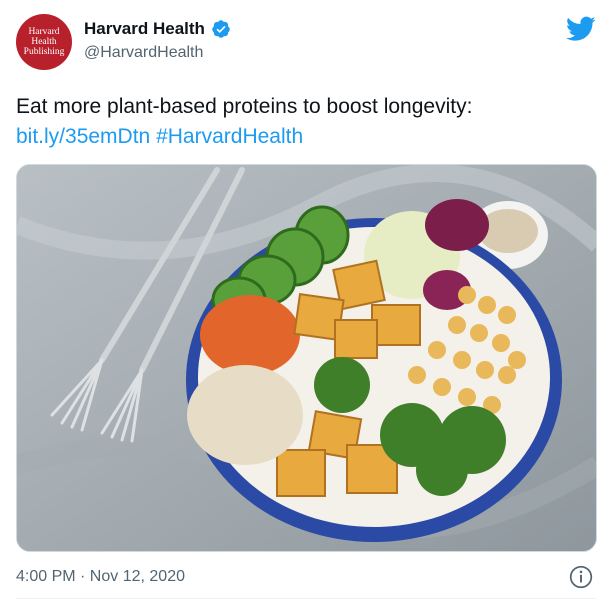  What do you see at coordinates (229, 136) in the screenshot?
I see `hashtag-link: #HarvardHealth` at bounding box center [229, 136].